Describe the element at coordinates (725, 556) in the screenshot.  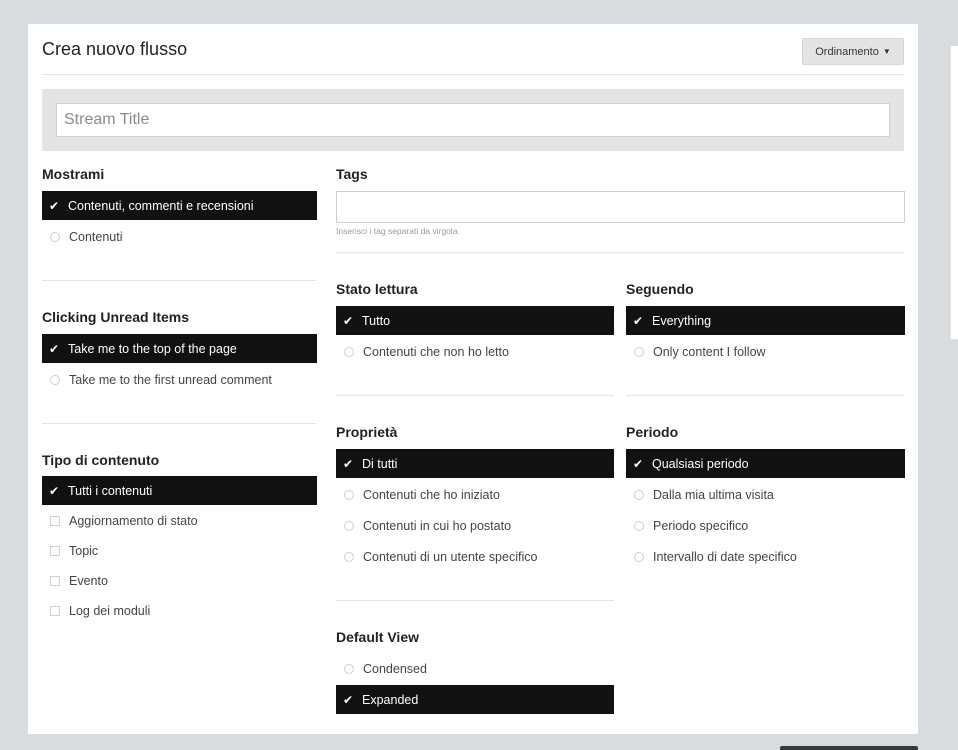
I see `option-label: Intervallo di date specifico` at that location.